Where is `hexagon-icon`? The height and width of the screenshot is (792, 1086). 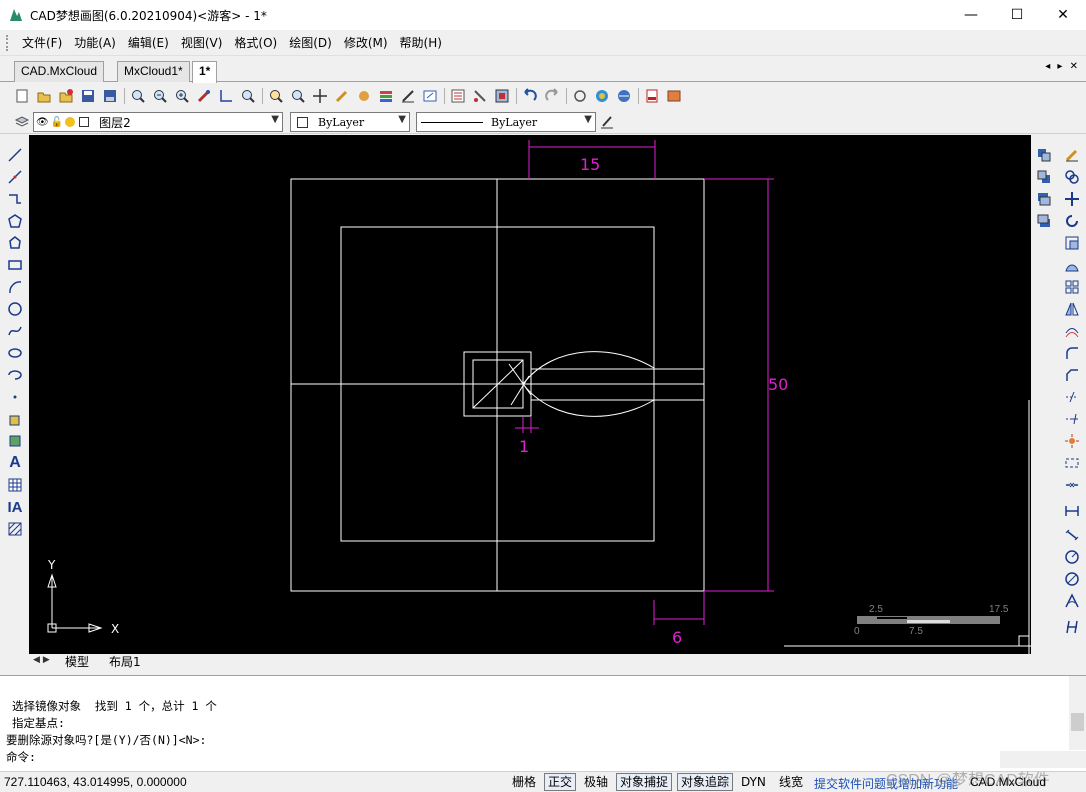 hexagon-icon is located at coordinates (15, 243).